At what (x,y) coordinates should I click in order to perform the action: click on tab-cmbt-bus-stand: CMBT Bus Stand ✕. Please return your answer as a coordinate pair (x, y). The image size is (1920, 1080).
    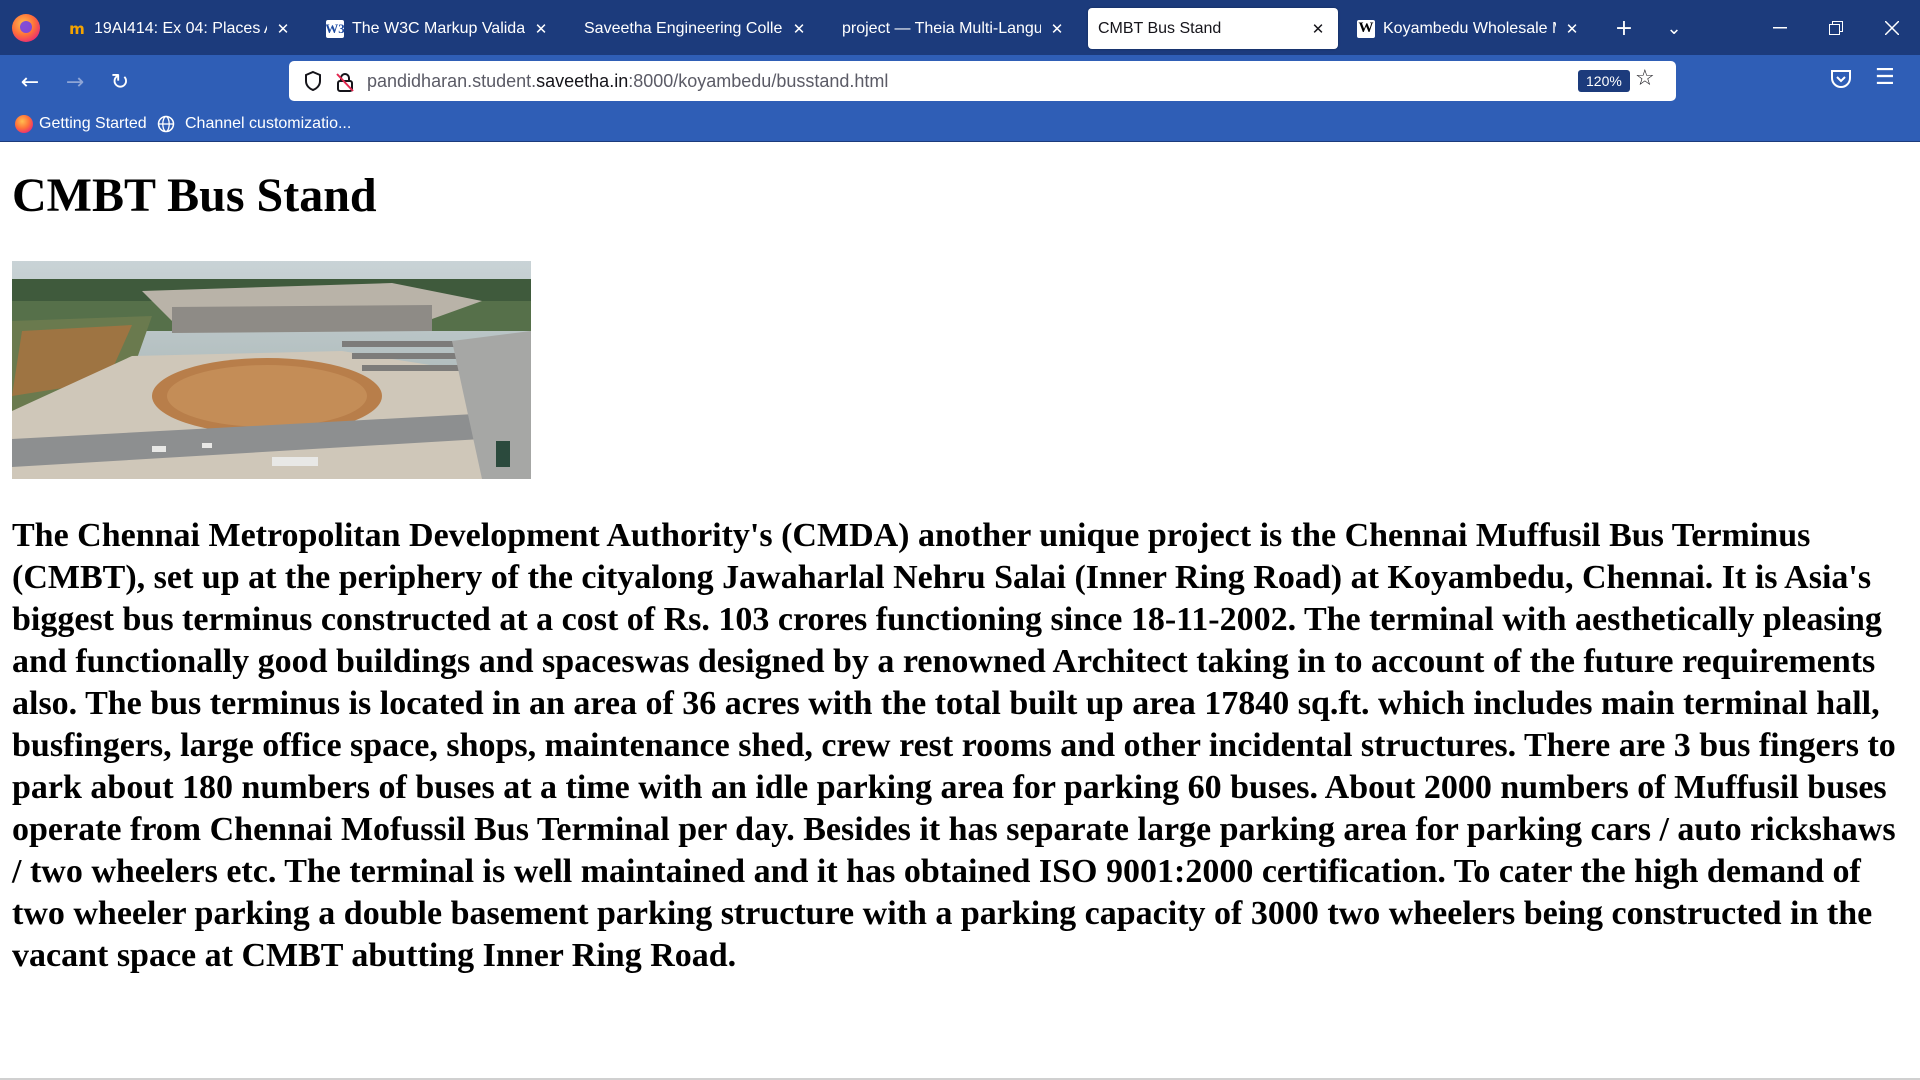
    Looking at the image, I should click on (1213, 28).